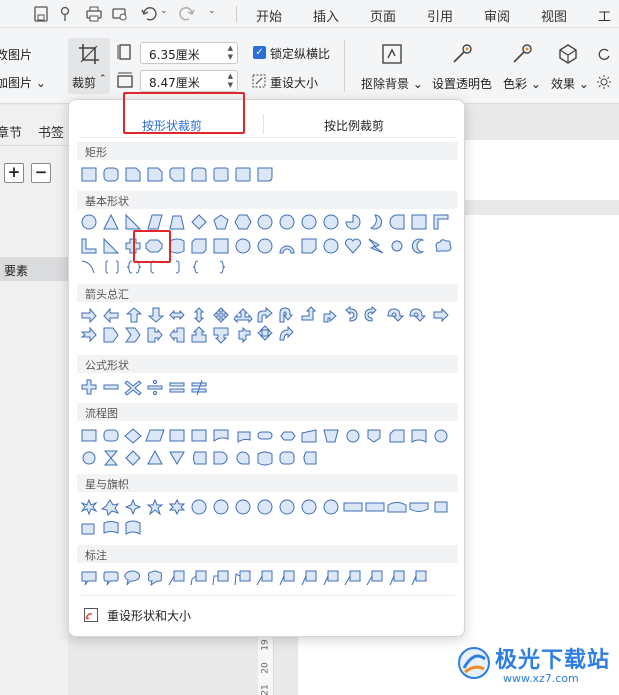 The image size is (619, 695). Describe the element at coordinates (220, 458) in the screenshot. I see `flowchart-delay-shape-icon` at that location.